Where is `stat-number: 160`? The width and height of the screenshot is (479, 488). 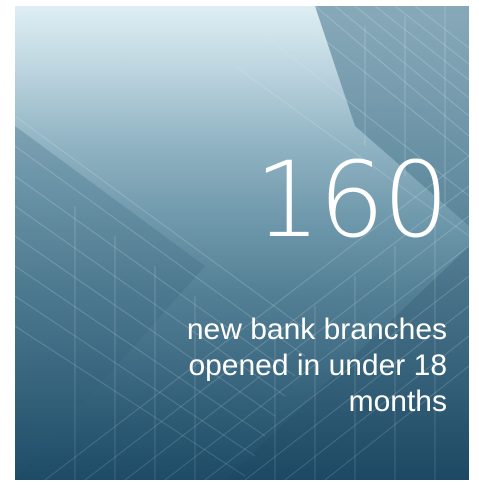
stat-number: 160 is located at coordinates (351, 200).